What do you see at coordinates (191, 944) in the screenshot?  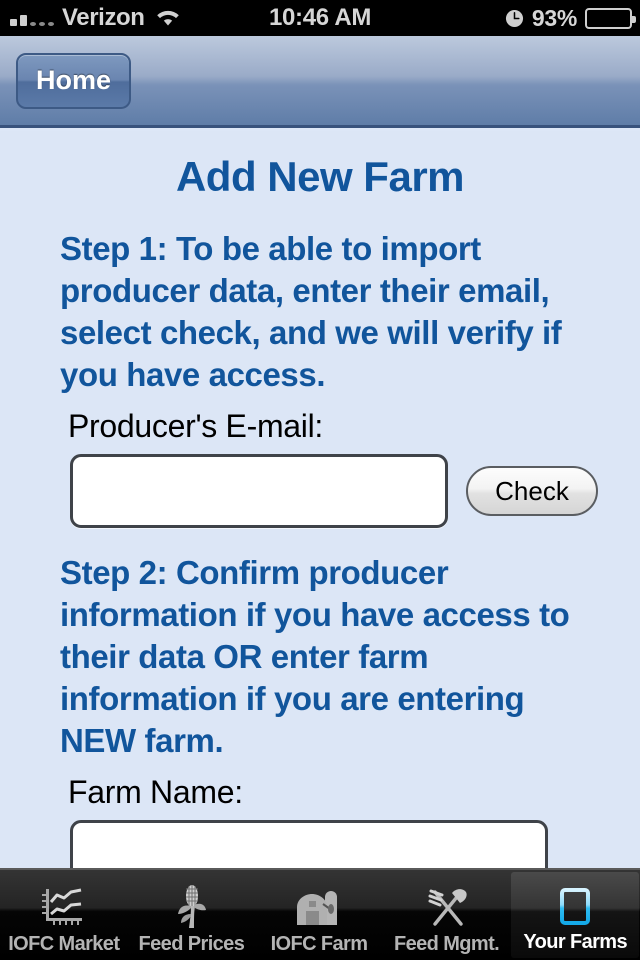 I see `tab-label: Feed Prices` at bounding box center [191, 944].